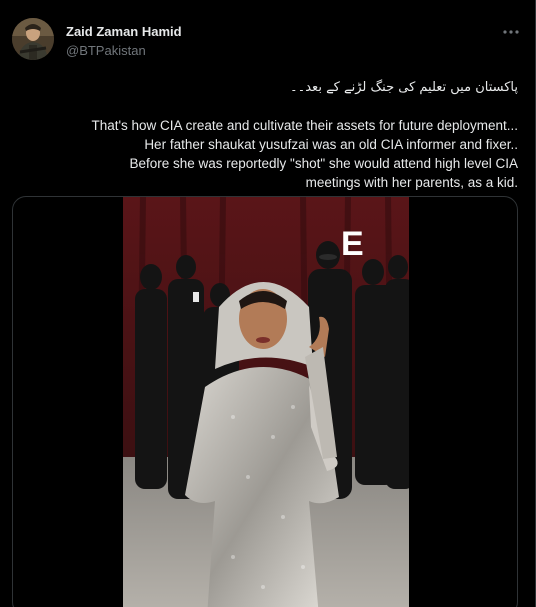  What do you see at coordinates (403, 87) in the screenshot?
I see `tweet-urdu-line: پاکستان میں تعلیم کی جنگ لڑنے کے بعد۔۔` at bounding box center [403, 87].